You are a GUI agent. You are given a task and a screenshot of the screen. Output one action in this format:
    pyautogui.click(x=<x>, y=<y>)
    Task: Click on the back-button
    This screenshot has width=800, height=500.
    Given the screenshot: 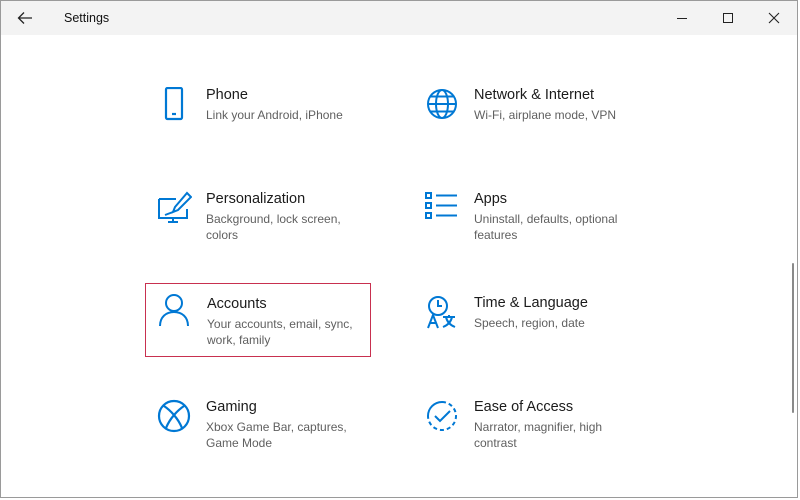 What is the action you would take?
    pyautogui.click(x=25, y=18)
    